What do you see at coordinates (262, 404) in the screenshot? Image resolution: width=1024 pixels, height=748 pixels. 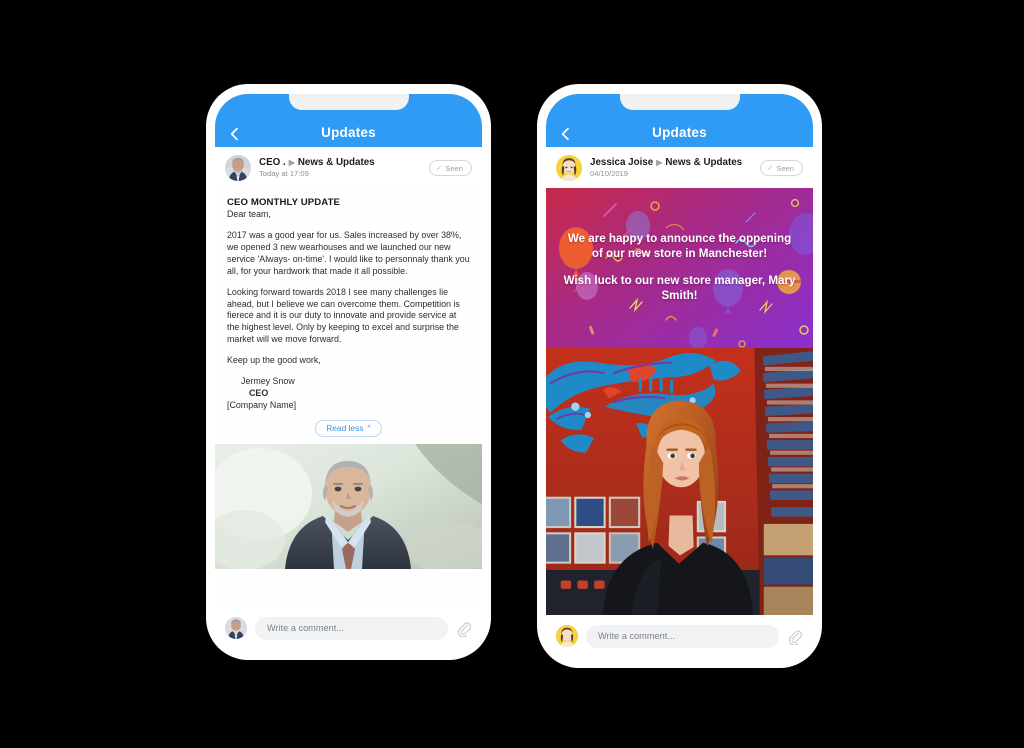 I see `signature-company: [Company Name]` at bounding box center [262, 404].